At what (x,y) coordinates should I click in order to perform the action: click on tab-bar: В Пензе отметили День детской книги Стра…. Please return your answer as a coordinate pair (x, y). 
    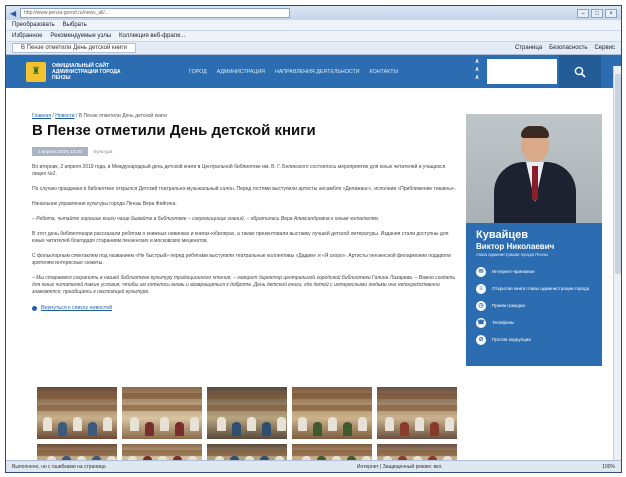
    Looking at the image, I should click on (313, 48).